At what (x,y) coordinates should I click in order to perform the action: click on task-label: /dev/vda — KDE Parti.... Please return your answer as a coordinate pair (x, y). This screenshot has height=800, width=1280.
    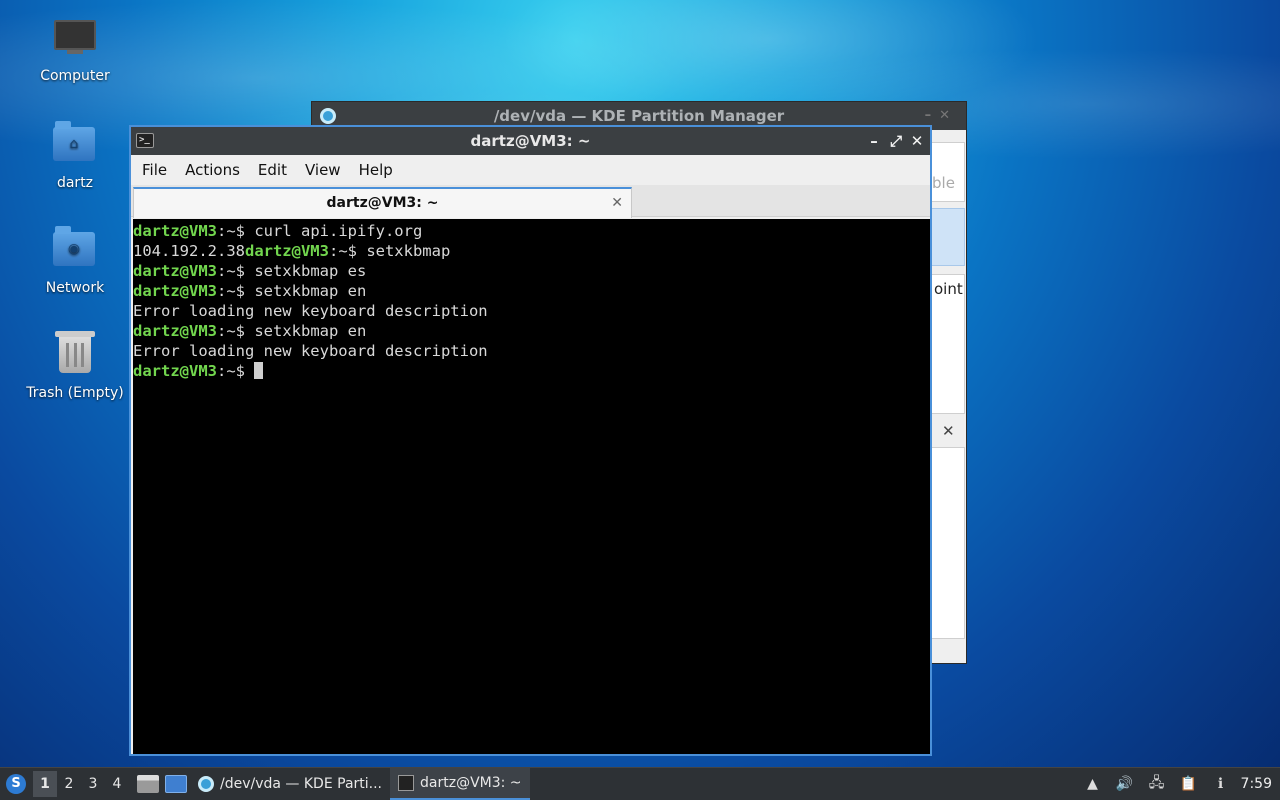
    Looking at the image, I should click on (301, 784).